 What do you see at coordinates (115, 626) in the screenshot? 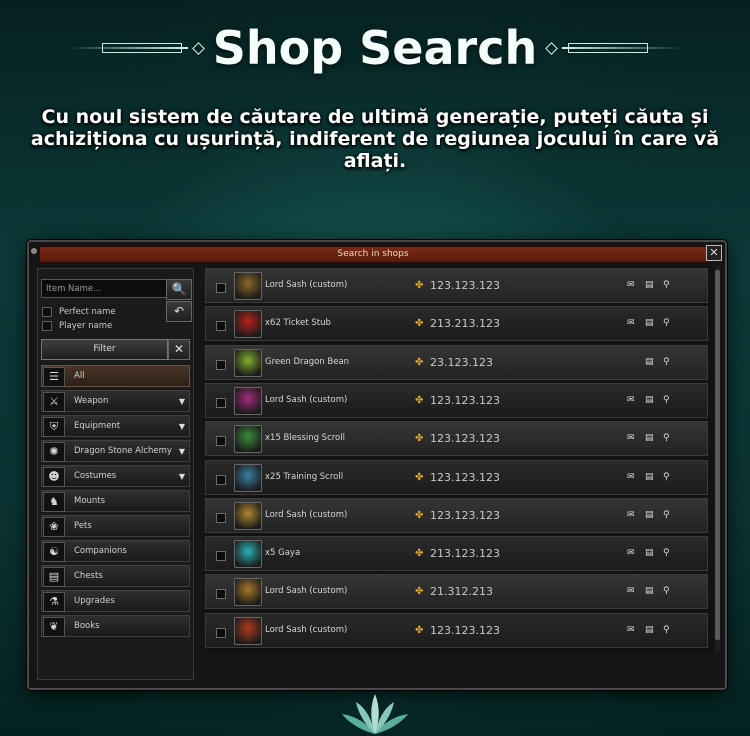
I see `category-books: ❦ Books` at bounding box center [115, 626].